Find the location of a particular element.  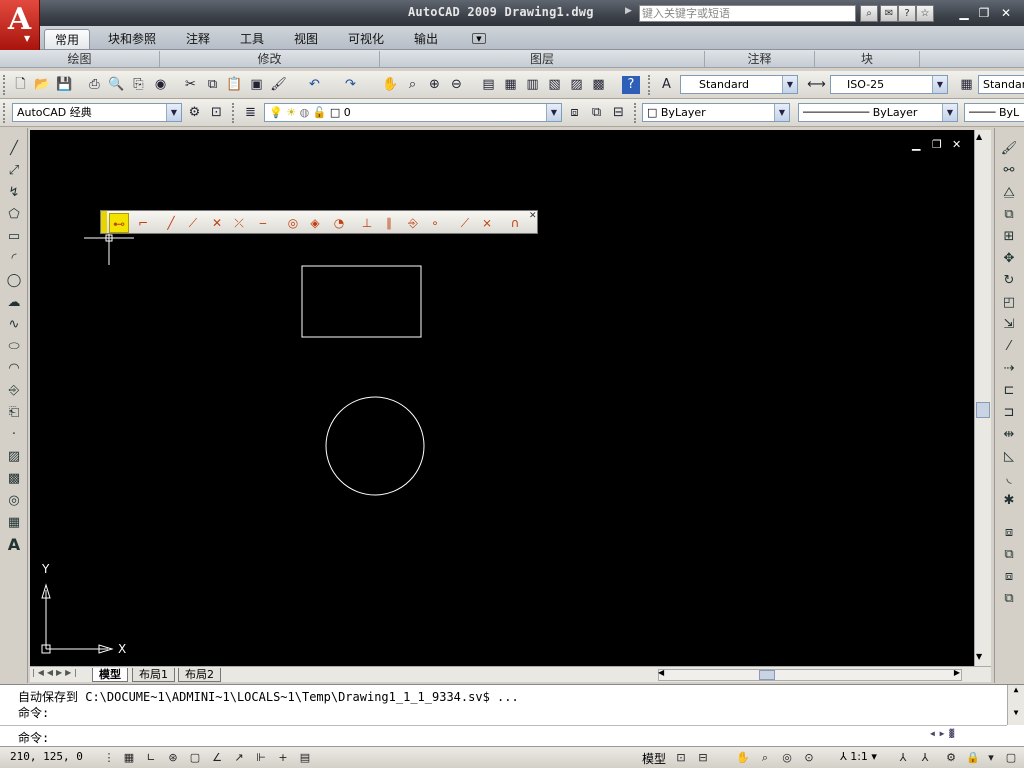

chamfer-icon: ◺ is located at coordinates (1009, 456).